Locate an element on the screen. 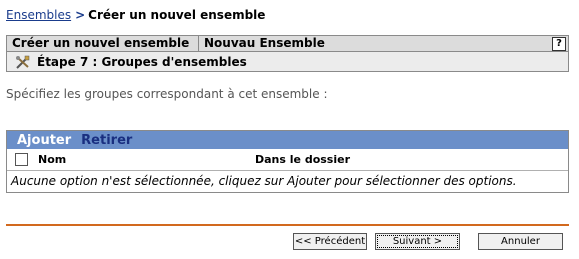 Image resolution: width=579 pixels, height=259 pixels. add-link: Ajouter is located at coordinates (44, 140).